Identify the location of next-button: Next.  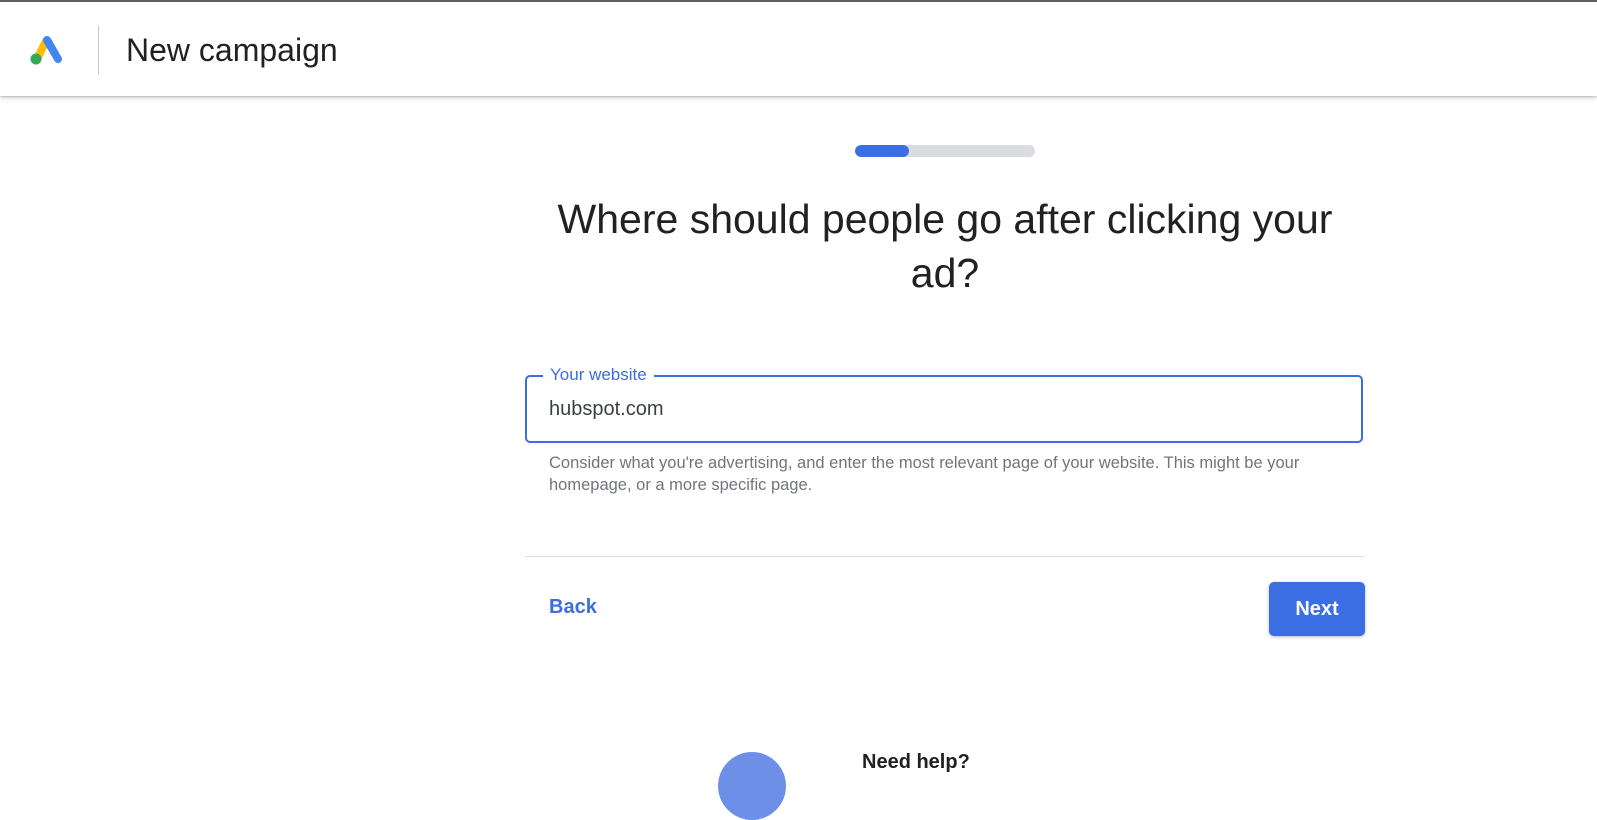
(1317, 609).